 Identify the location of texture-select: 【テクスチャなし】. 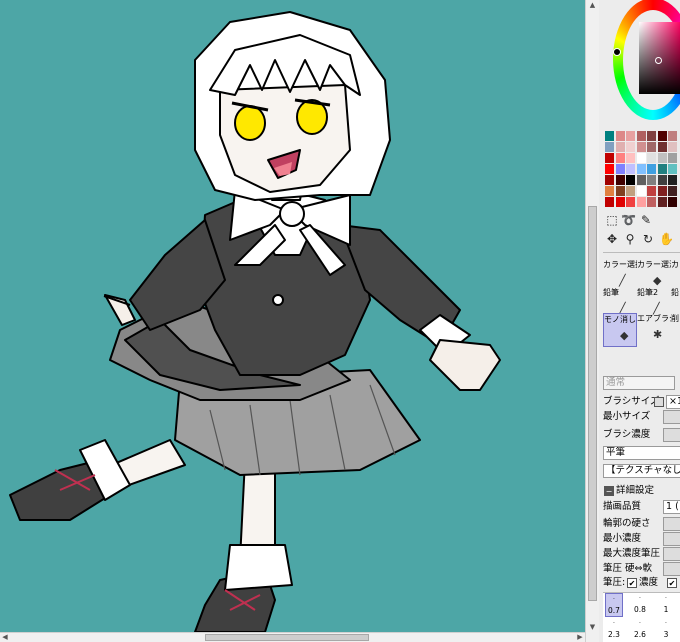
(641, 471).